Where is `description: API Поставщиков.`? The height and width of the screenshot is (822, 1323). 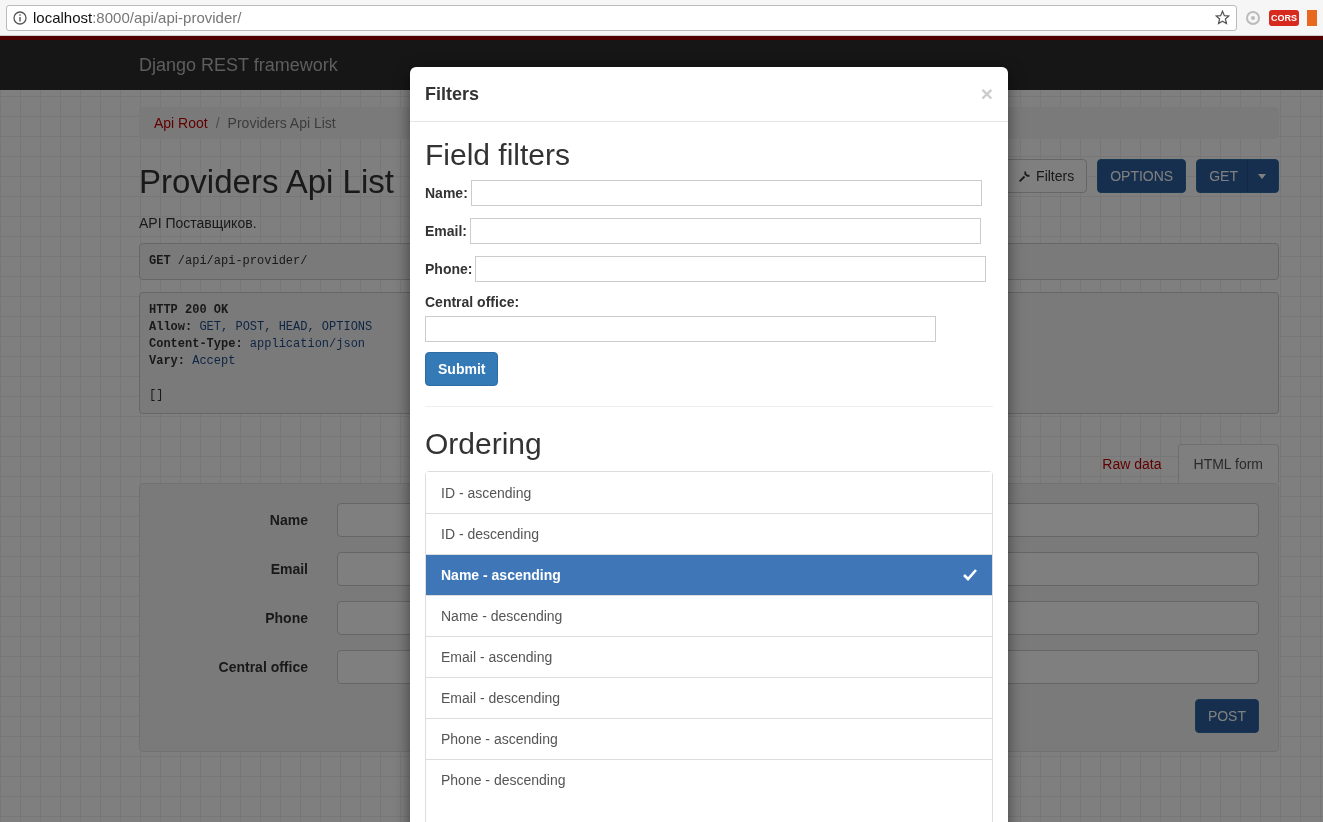 description: API Поставщиков. is located at coordinates (198, 223).